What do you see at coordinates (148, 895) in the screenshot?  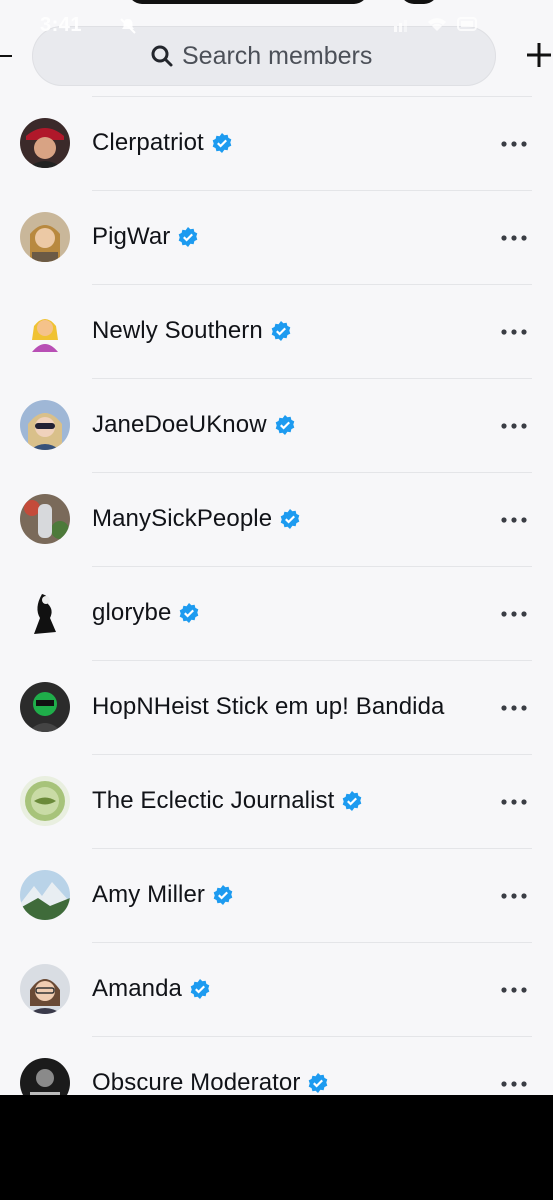 I see `member-name: Amy Miller` at bounding box center [148, 895].